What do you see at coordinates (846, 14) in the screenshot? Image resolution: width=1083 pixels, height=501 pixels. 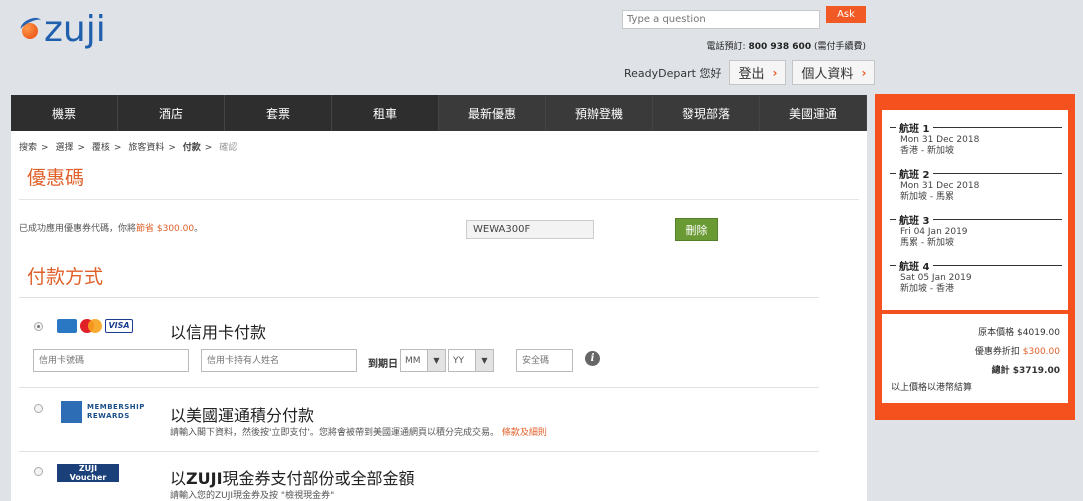 I see `ask-button: Ask` at bounding box center [846, 14].